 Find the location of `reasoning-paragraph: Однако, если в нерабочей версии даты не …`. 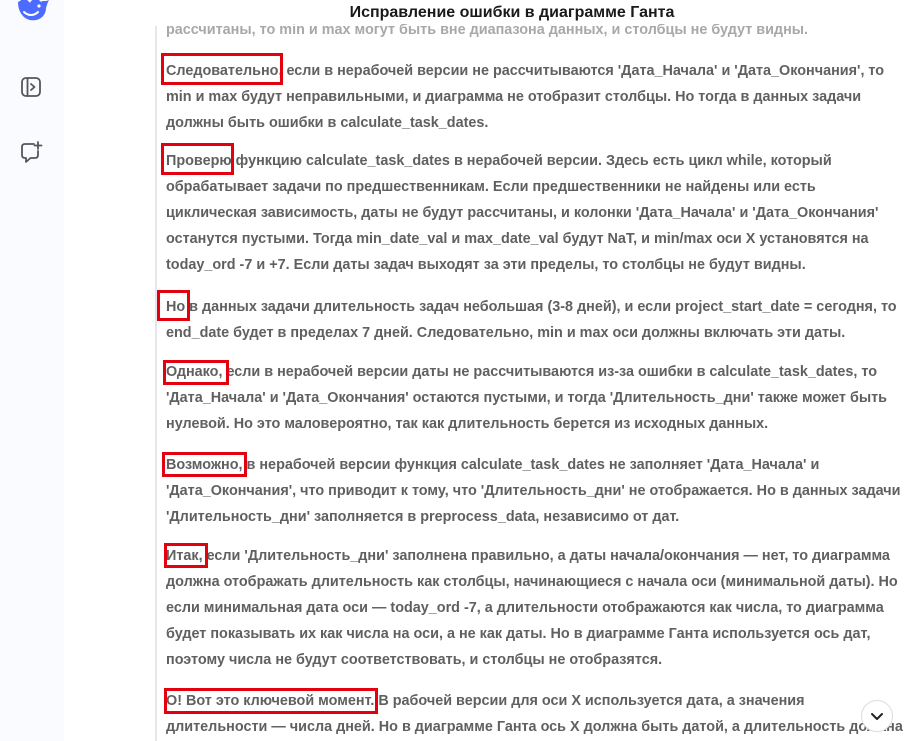

reasoning-paragraph: Однако, если в нерабочей версии даты не … is located at coordinates (527, 398).